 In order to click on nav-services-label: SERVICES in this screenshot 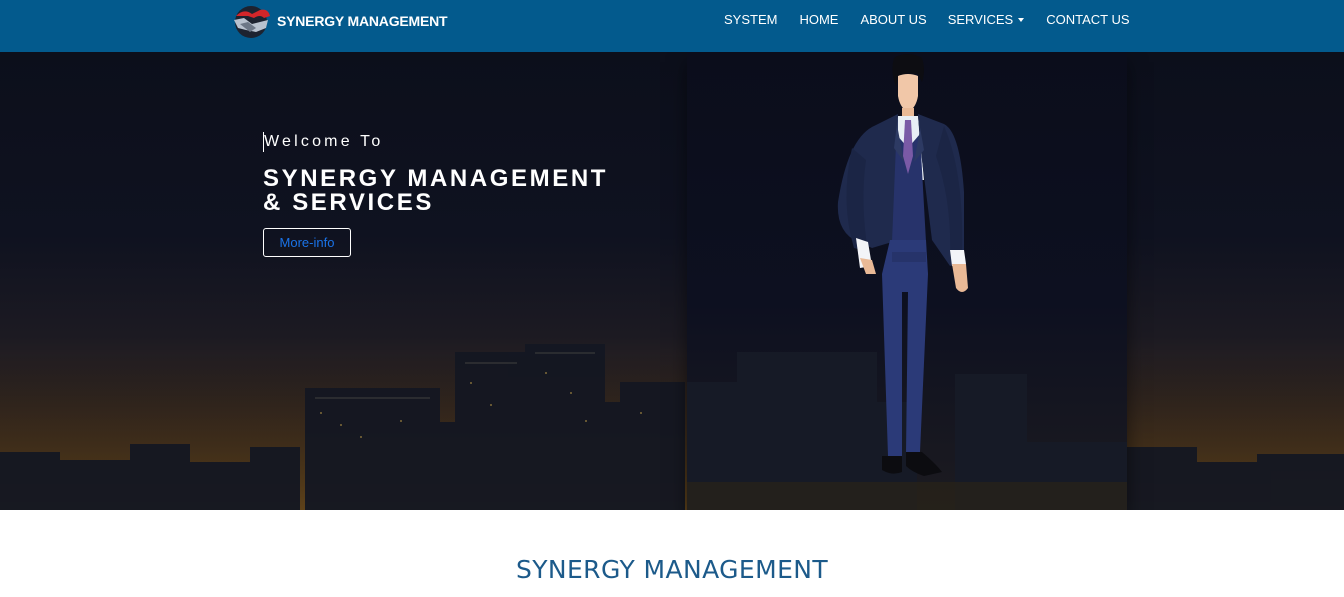, I will do `click(980, 19)`.